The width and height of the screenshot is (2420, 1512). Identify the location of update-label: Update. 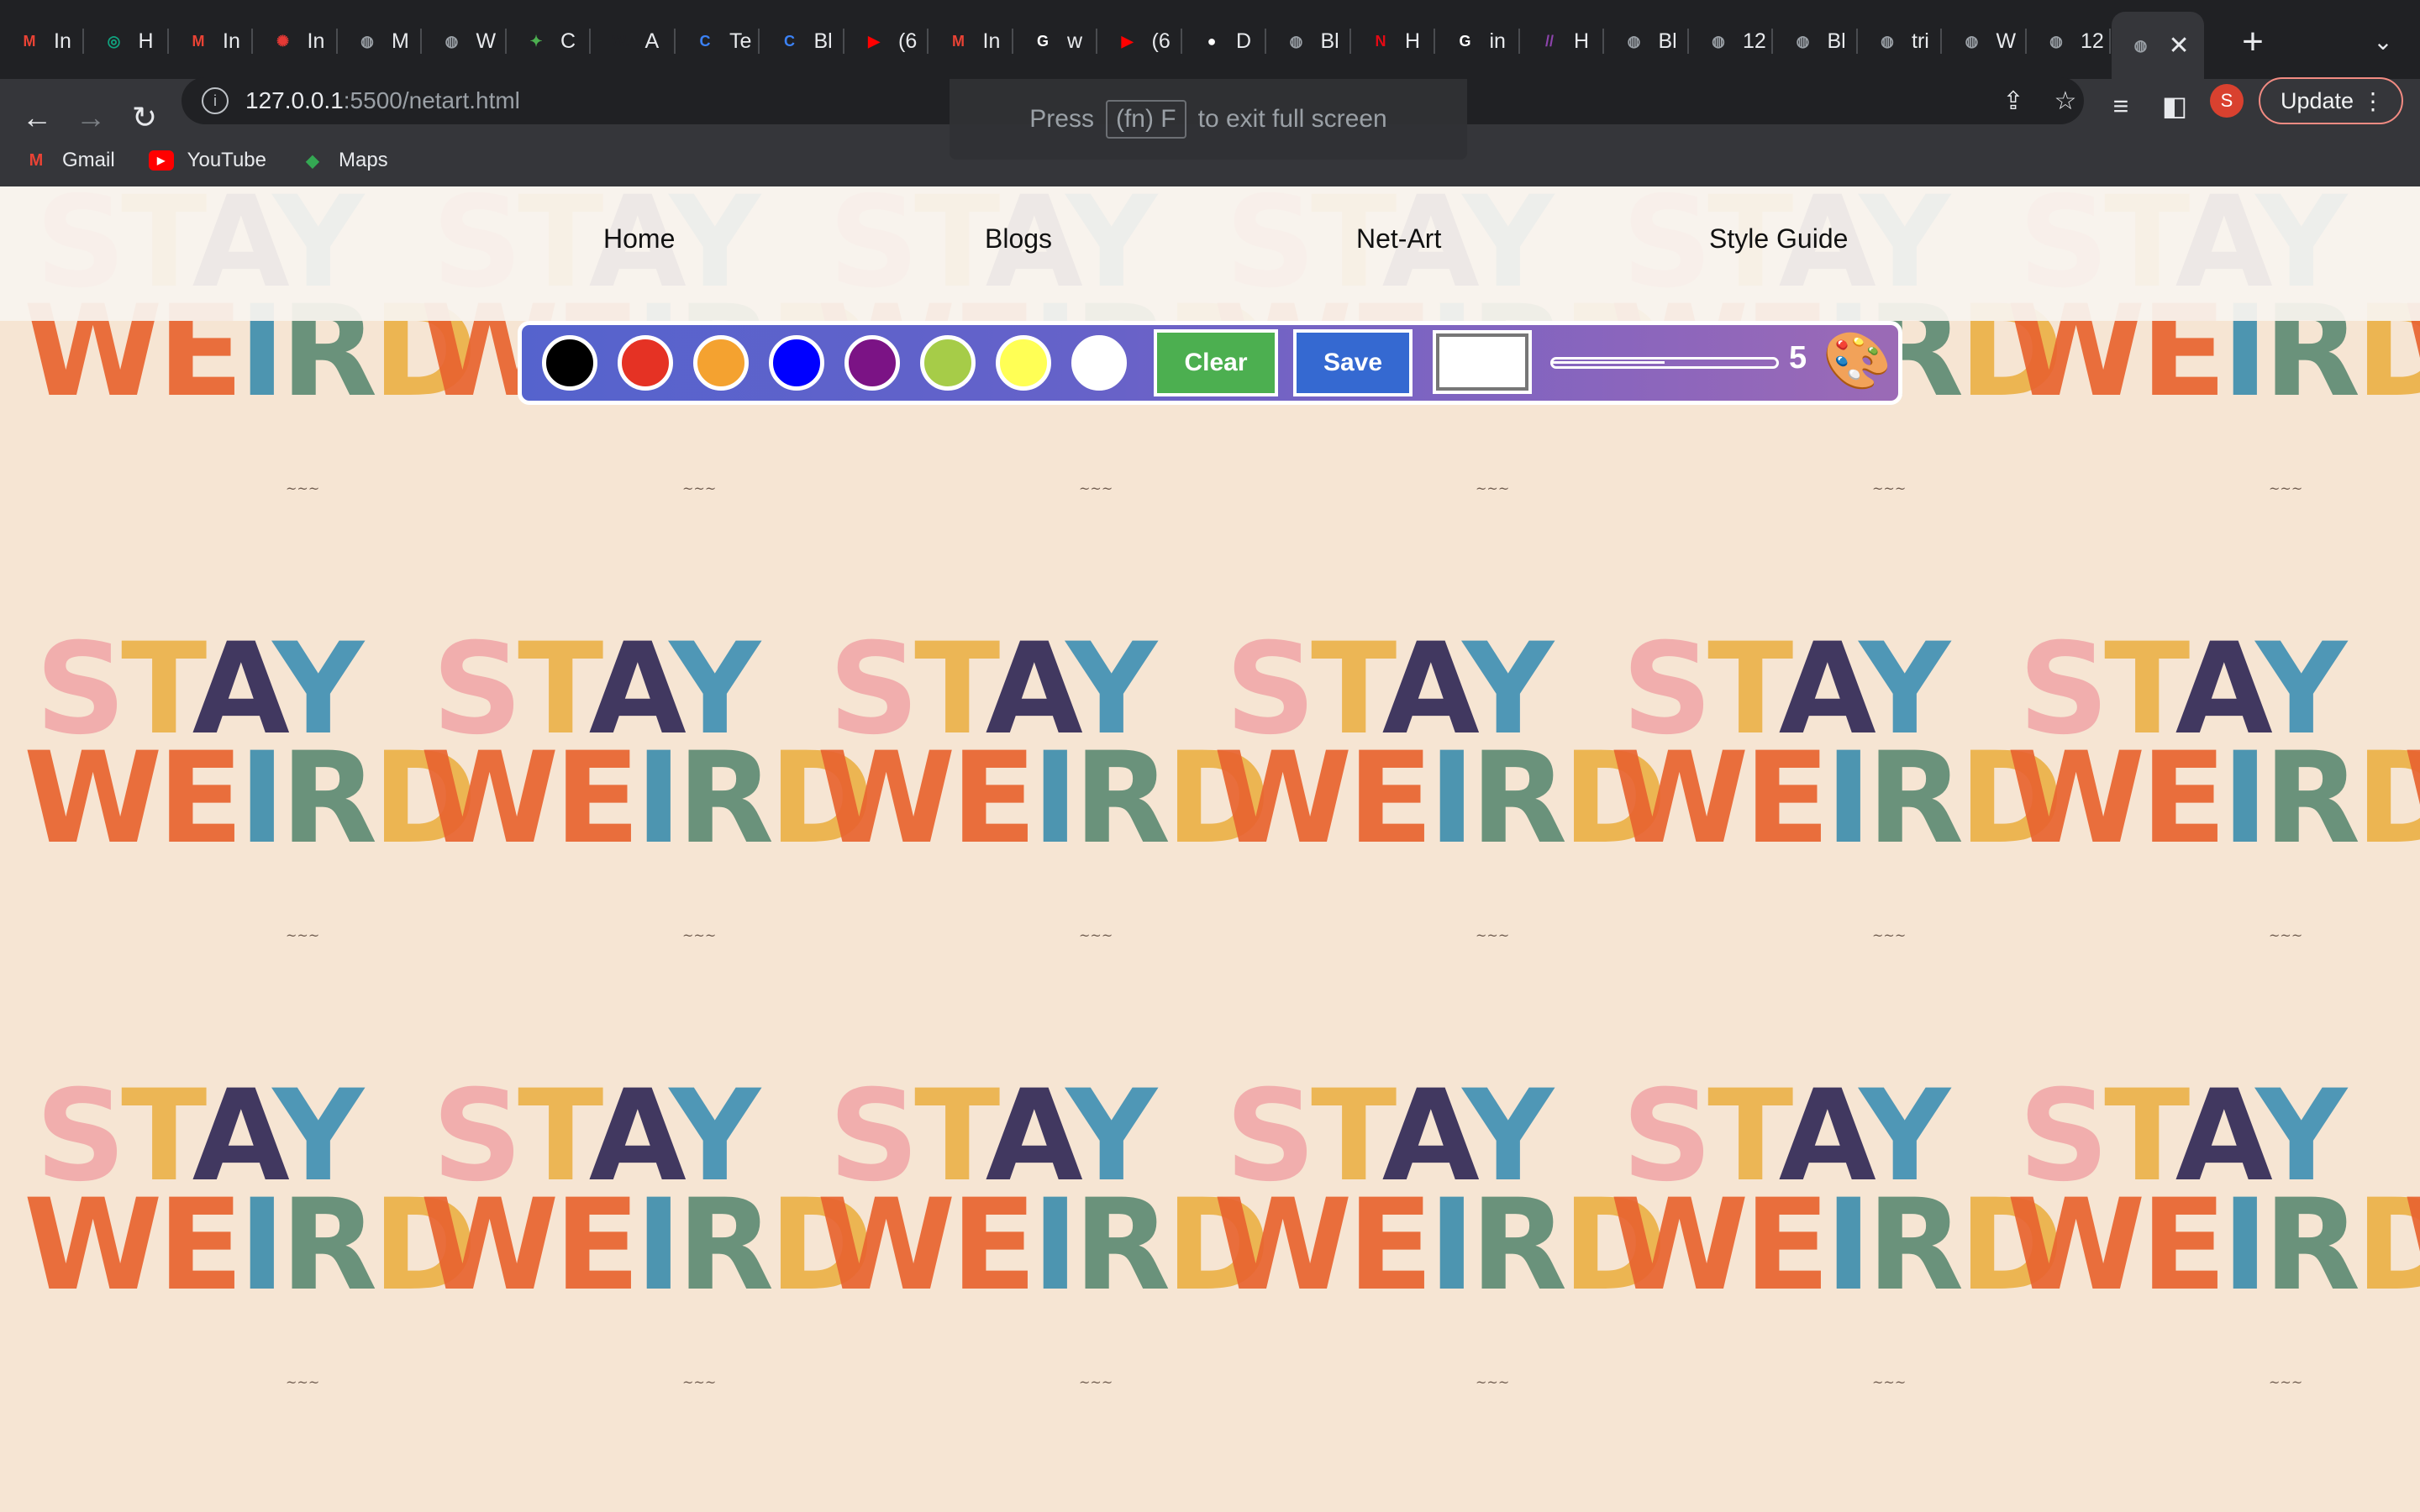
(2317, 100).